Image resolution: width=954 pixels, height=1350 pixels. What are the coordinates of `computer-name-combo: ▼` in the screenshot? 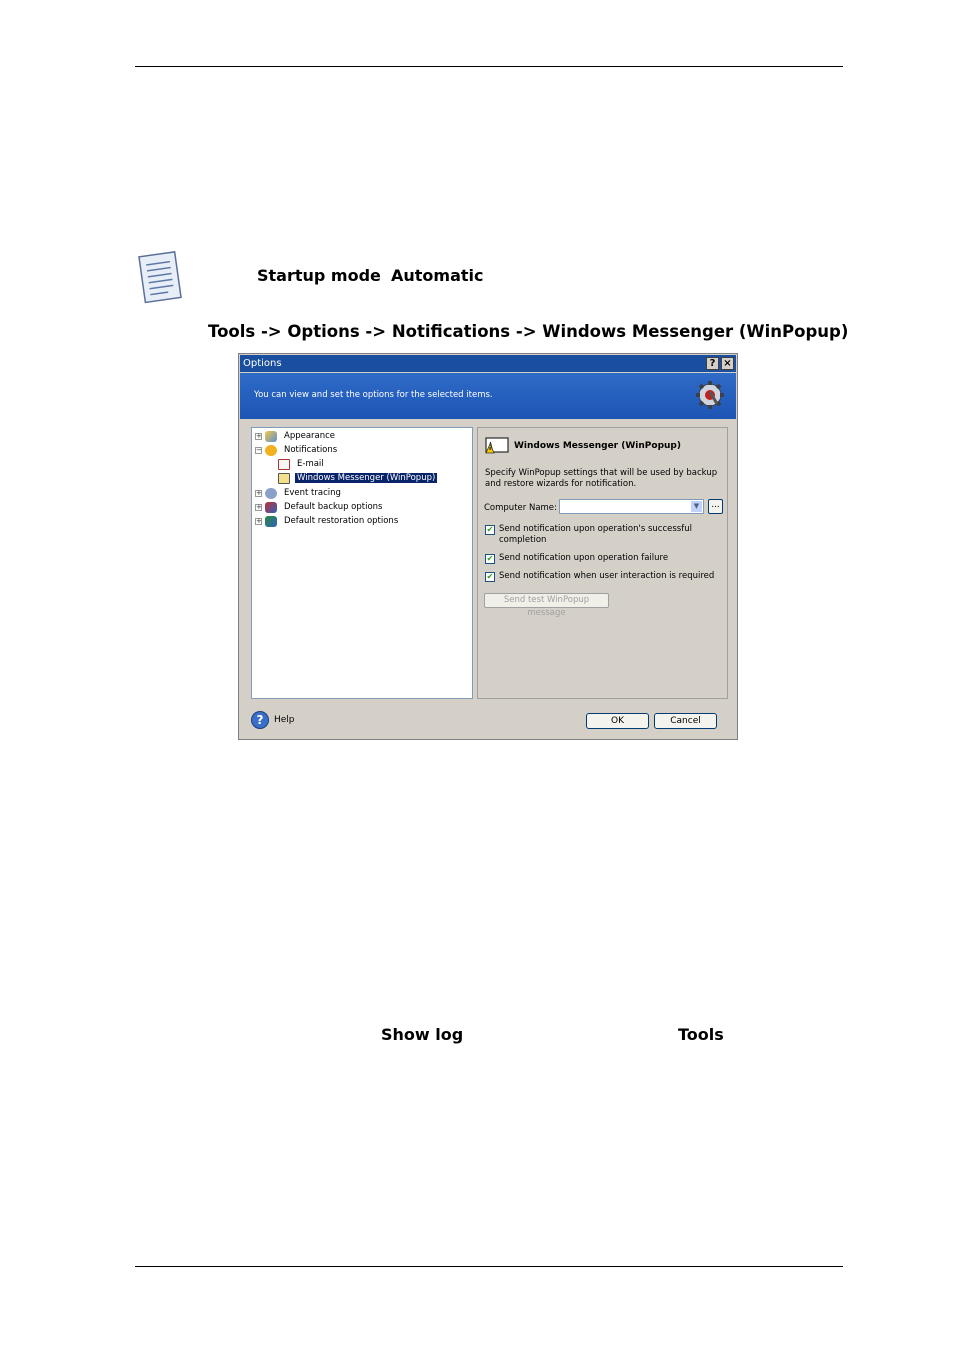 It's located at (631, 506).